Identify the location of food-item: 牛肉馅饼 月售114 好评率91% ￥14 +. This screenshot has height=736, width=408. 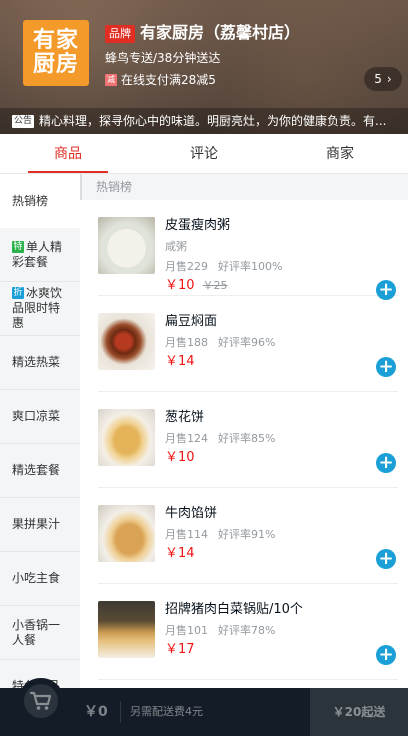
(248, 536).